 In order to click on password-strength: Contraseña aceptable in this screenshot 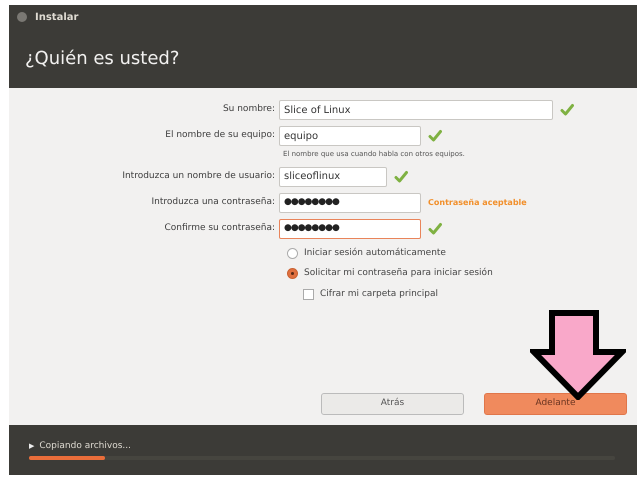, I will do `click(477, 202)`.